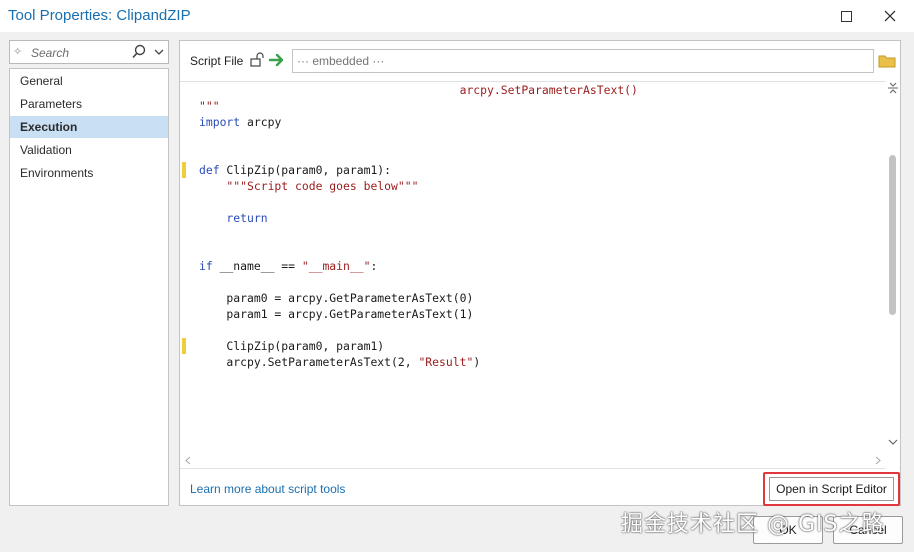  I want to click on code-token: arcpy.SetParameterAsText(), so click(418, 90).